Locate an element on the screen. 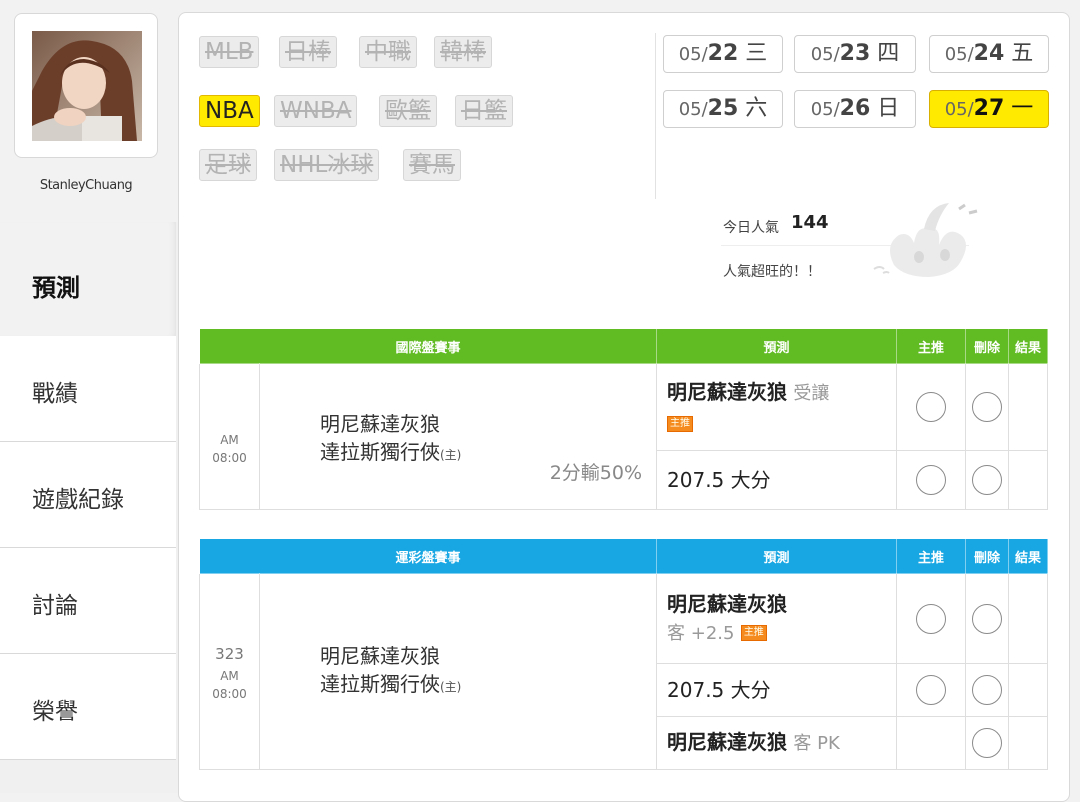 The height and width of the screenshot is (802, 1080). game-time: 323 AM 08:00 is located at coordinates (229, 671).